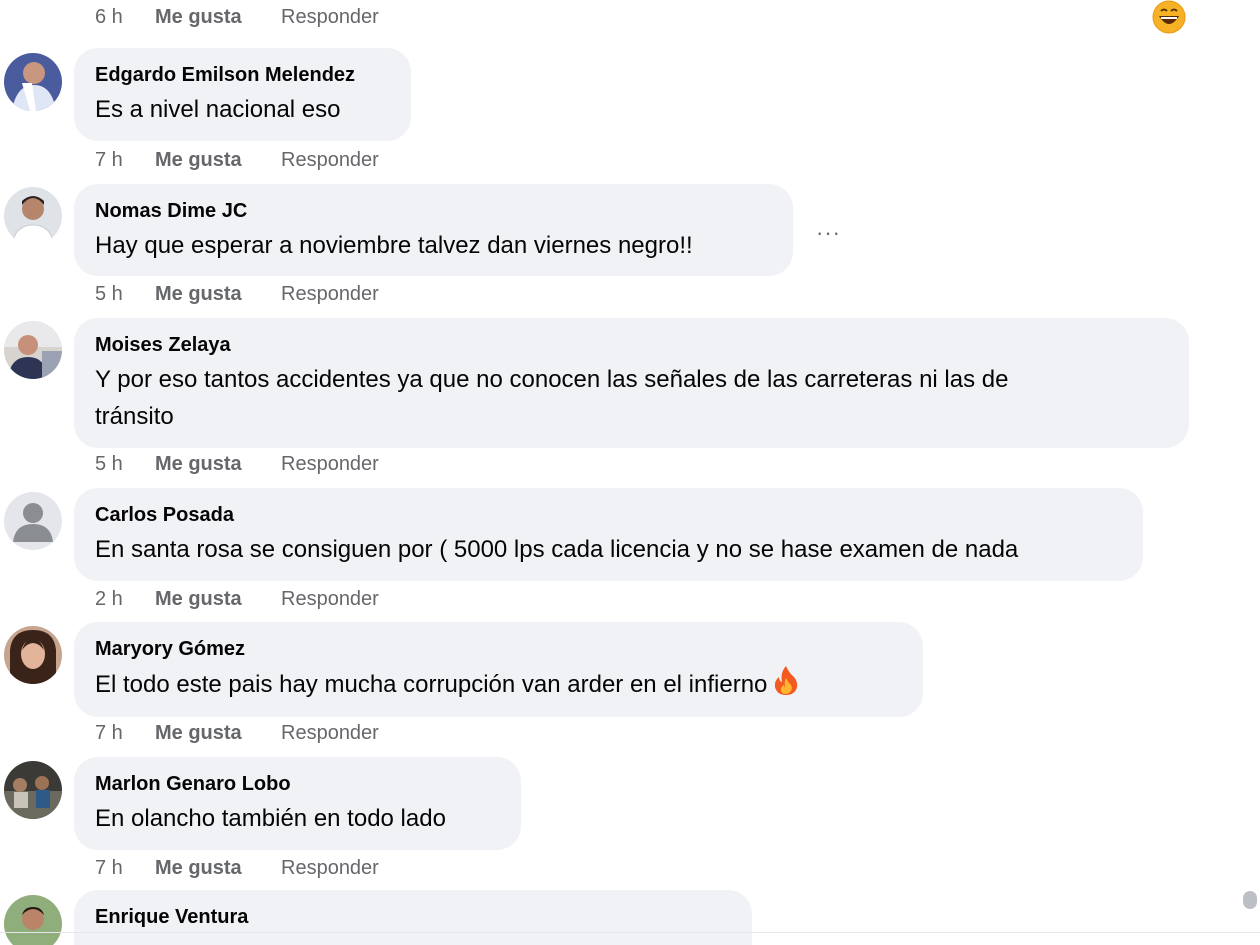 Image resolution: width=1260 pixels, height=945 pixels. I want to click on comment-meta: 6 h Me gusta Responder, so click(237, 17).